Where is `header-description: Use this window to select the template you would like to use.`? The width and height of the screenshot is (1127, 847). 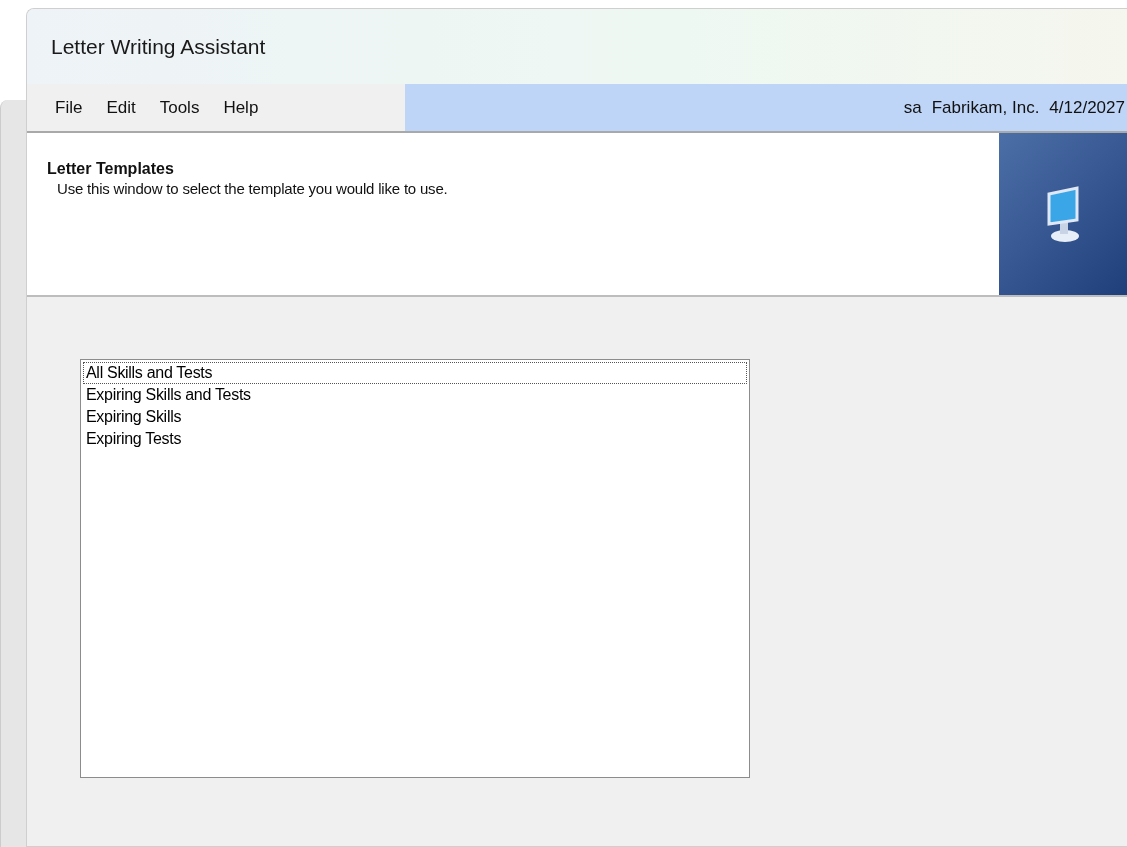 header-description: Use this window to select the template you would like to use. is located at coordinates (252, 188).